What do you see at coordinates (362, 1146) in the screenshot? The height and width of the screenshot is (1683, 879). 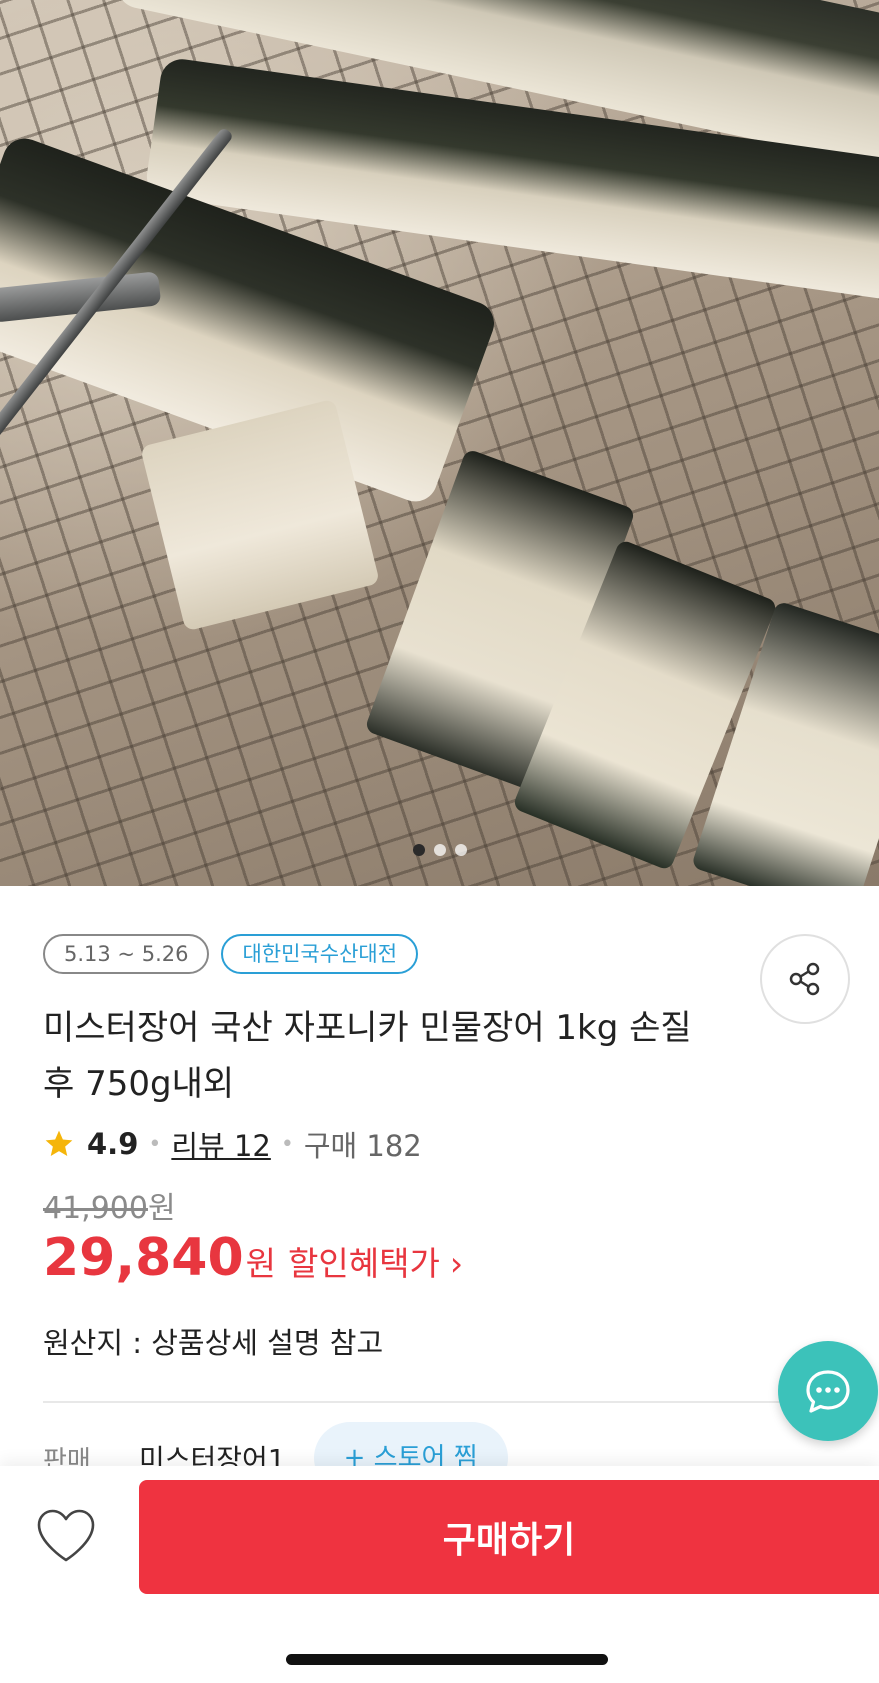 I see `purchase-count: 구매 182` at bounding box center [362, 1146].